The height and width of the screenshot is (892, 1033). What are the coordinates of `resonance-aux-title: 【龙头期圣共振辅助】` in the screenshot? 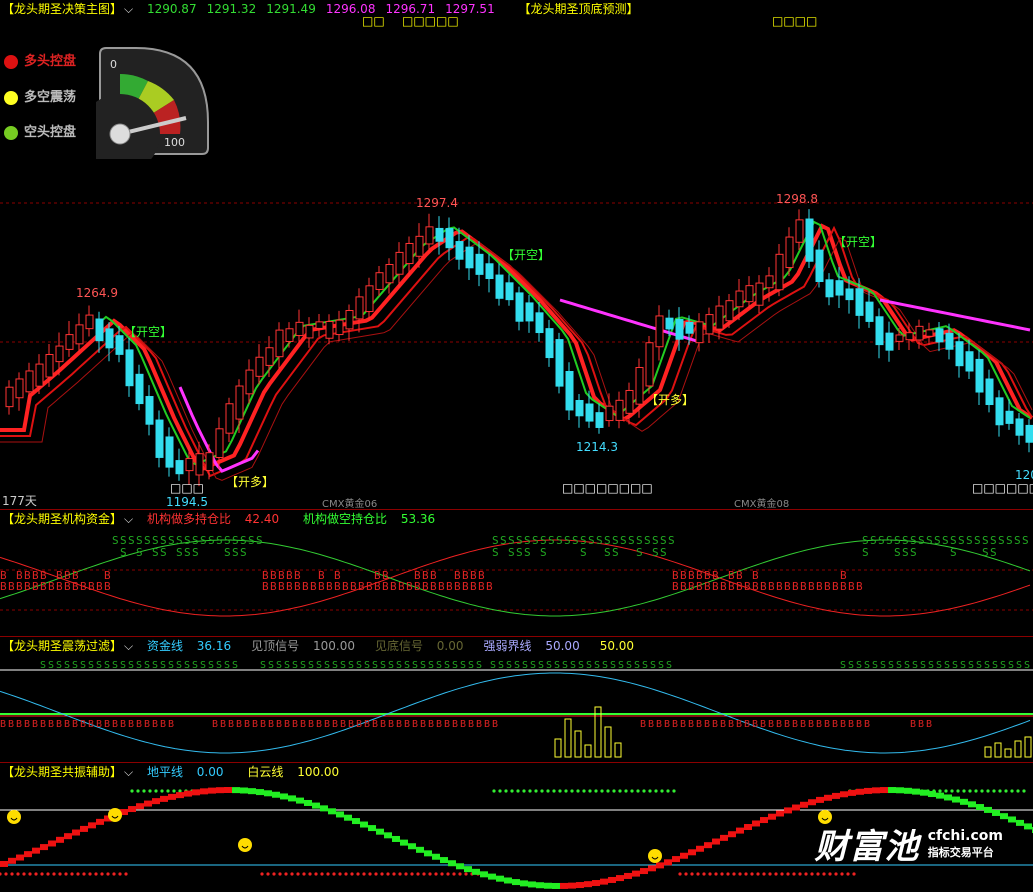 It's located at (62, 772).